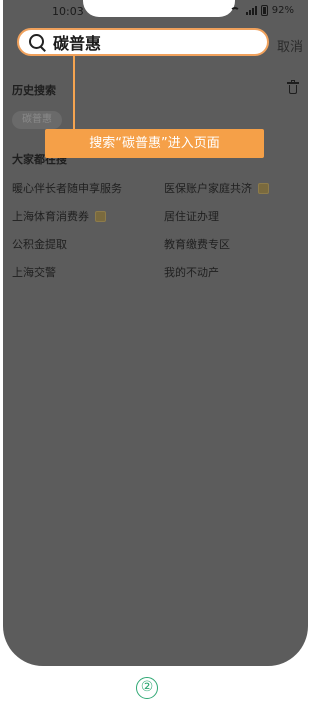  What do you see at coordinates (154, 143) in the screenshot?
I see `instruction-callout: 搜索“碳普惠”进入页面` at bounding box center [154, 143].